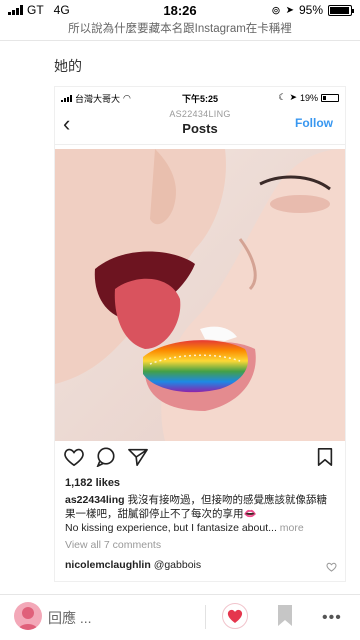 The image size is (360, 640). Describe the element at coordinates (177, 565) in the screenshot. I see `comment-text: @gabbois` at that location.